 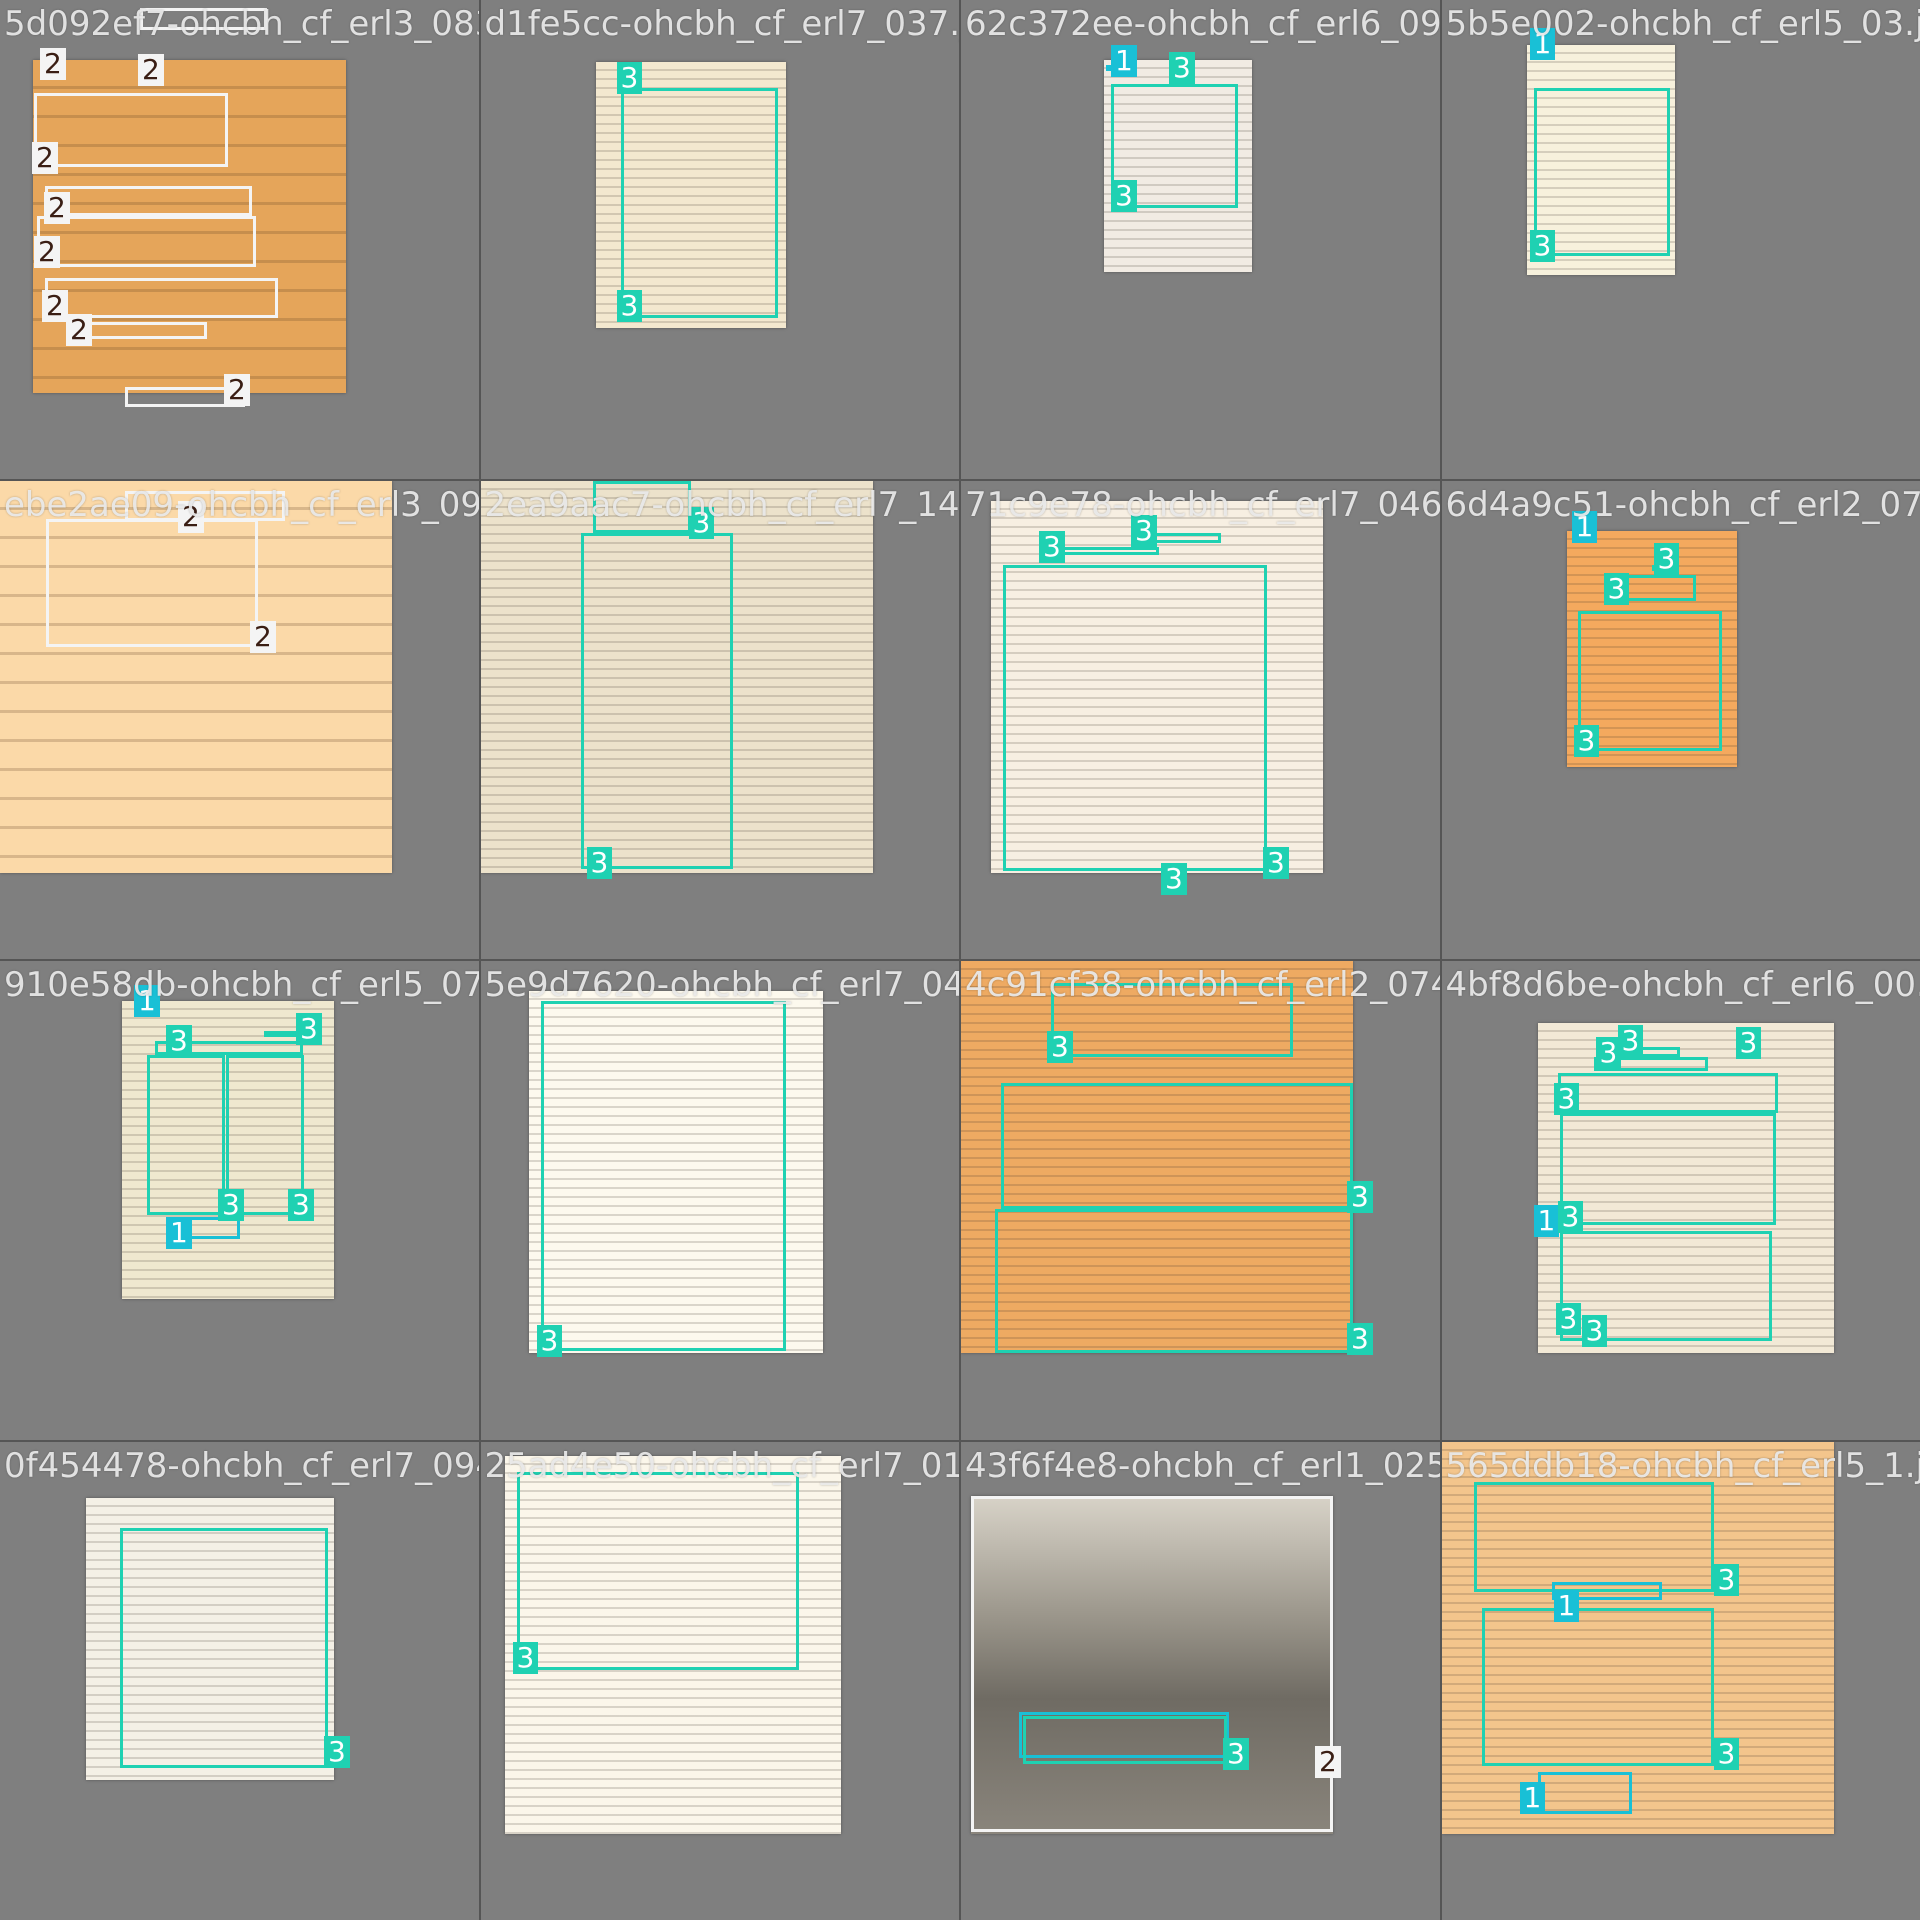 I want to click on tile-filename: 4bf8d6be-ohcbh_cf_erl6_00.jpg, so click(x=1682, y=985).